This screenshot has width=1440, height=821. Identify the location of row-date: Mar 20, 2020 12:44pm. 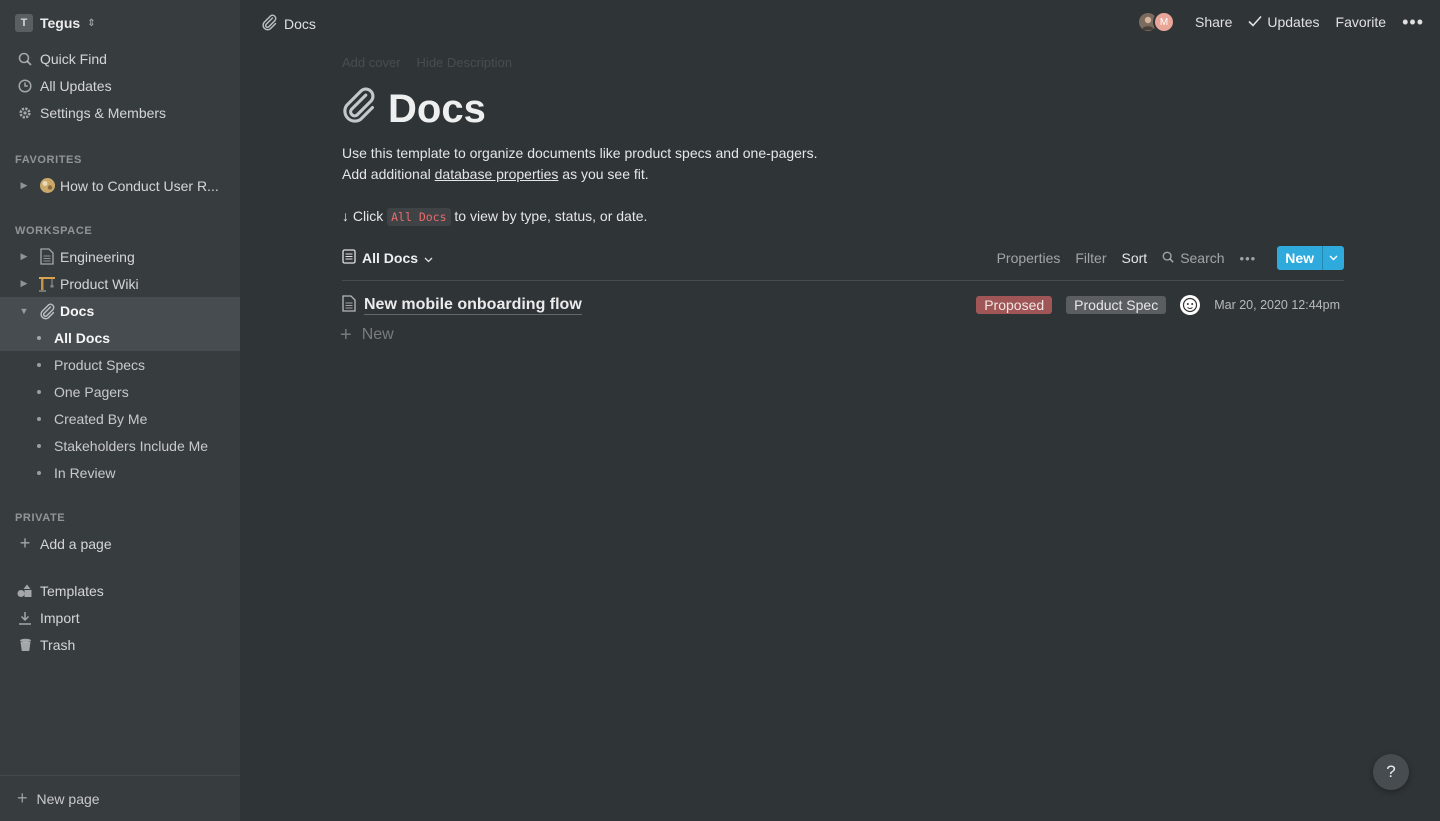
(1277, 305).